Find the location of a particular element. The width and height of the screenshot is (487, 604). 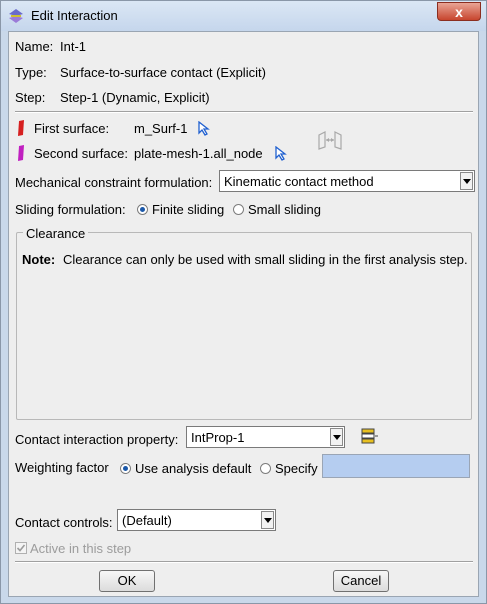

clearance-group-title: Clearance is located at coordinates (56, 233).